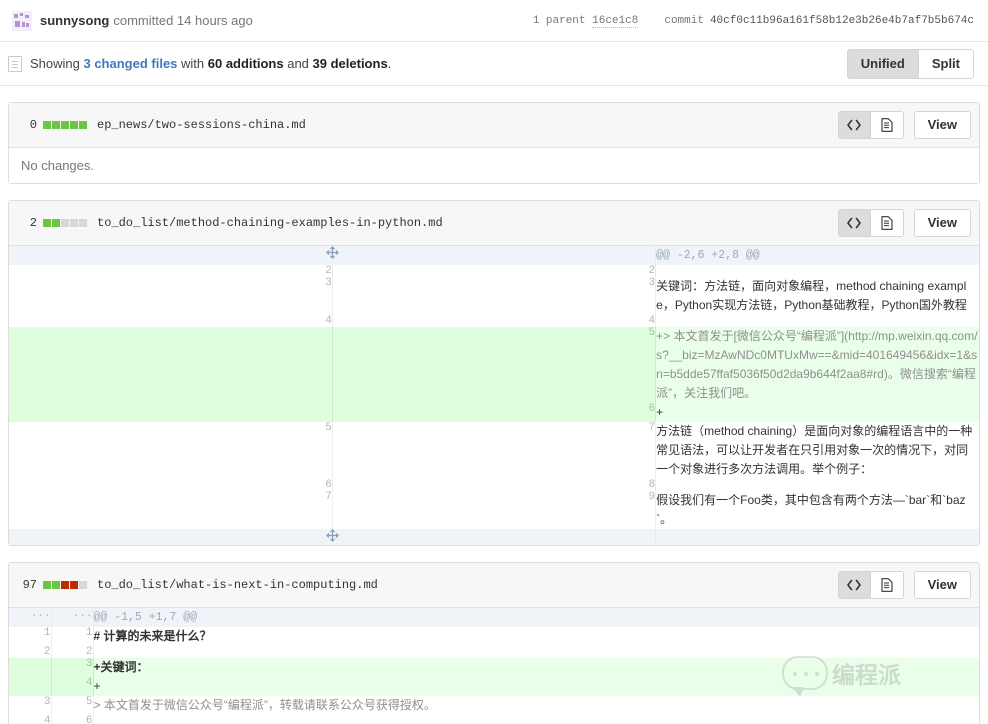  What do you see at coordinates (33, 125) in the screenshot?
I see `diffstat-count: 0` at bounding box center [33, 125].